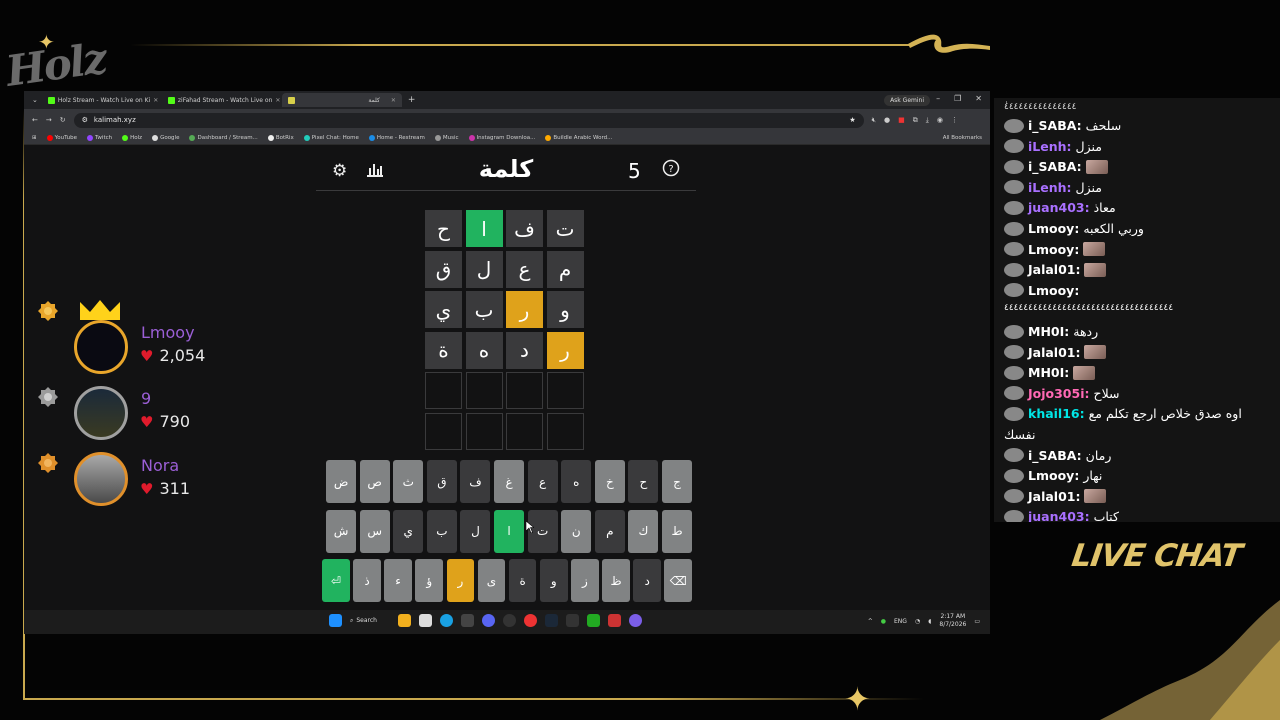  I want to click on clock: 2:17 AM 8/7/2026, so click(952, 621).